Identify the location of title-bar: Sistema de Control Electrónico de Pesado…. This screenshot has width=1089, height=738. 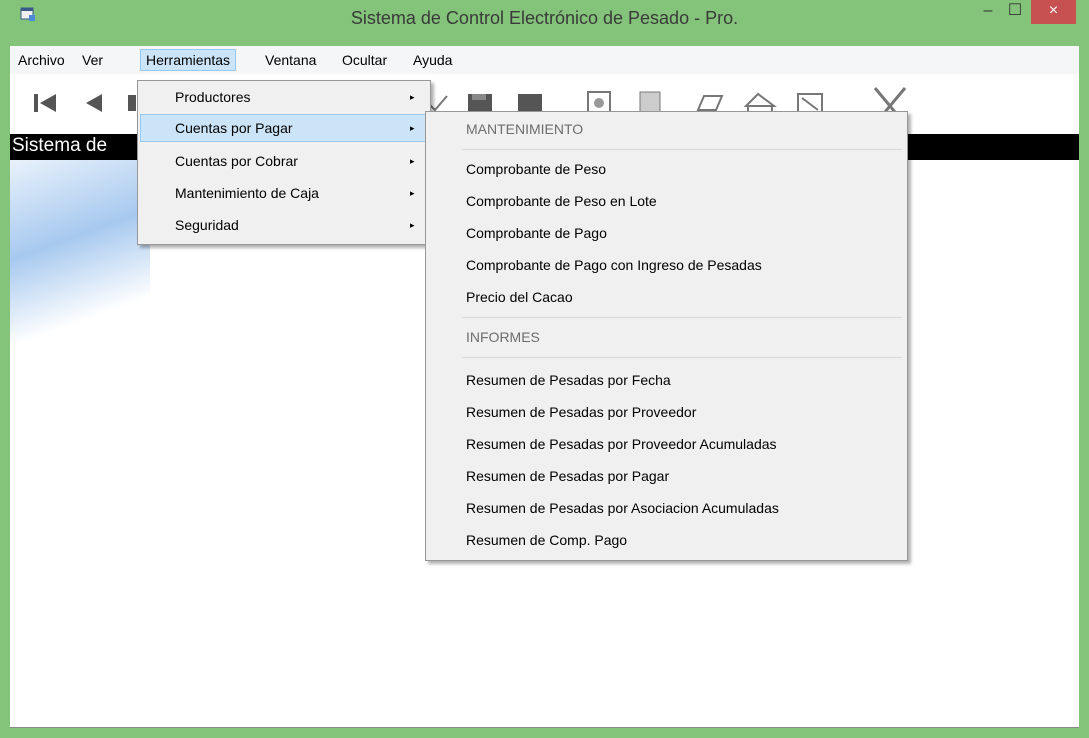
(544, 23).